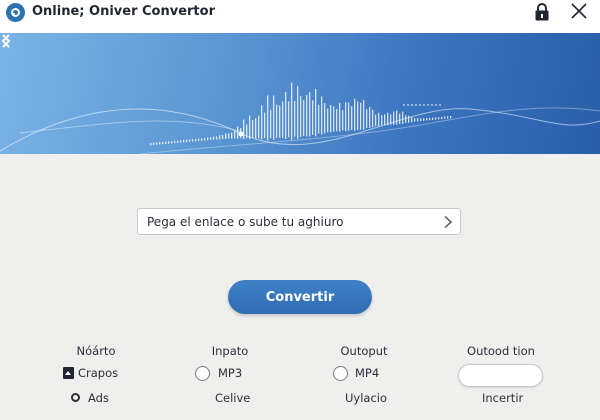  What do you see at coordinates (98, 398) in the screenshot?
I see `ads-label: Ads` at bounding box center [98, 398].